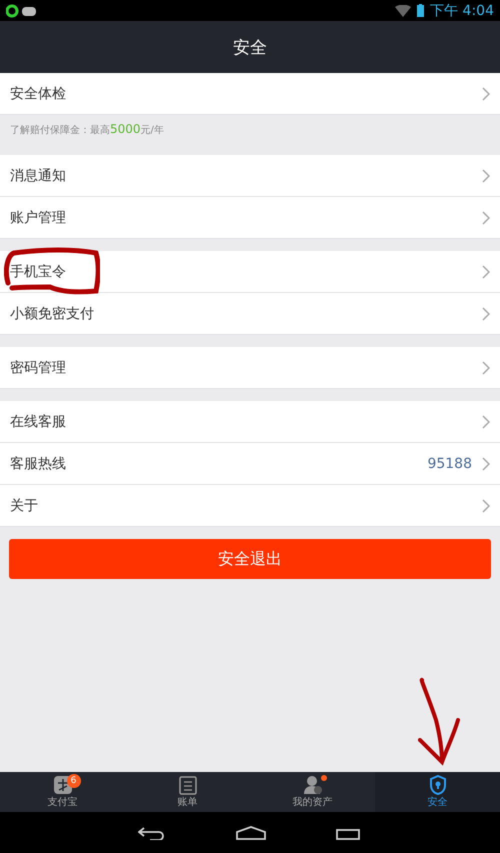 Image resolution: width=500 pixels, height=853 pixels. I want to click on person-icon, so click(312, 785).